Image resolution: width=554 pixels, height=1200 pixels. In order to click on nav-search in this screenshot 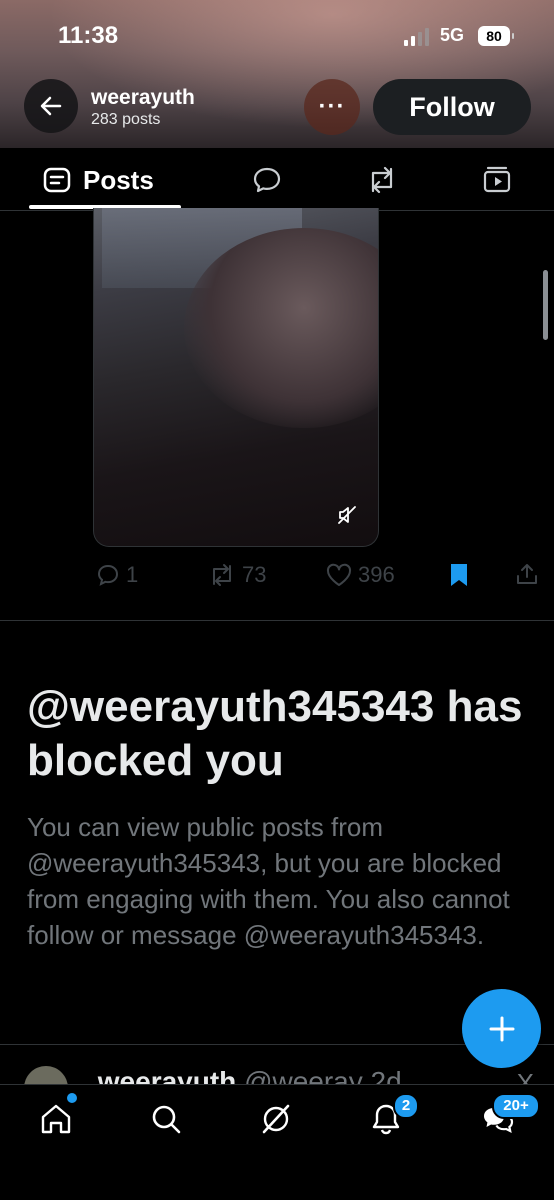, I will do `click(166, 1119)`.